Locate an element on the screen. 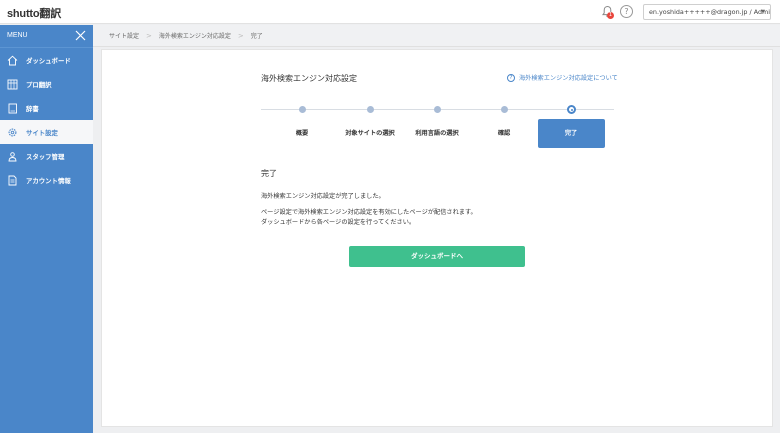 This screenshot has height=433, width=780. sidebar-item-account: アカウント情報 is located at coordinates (46, 180).